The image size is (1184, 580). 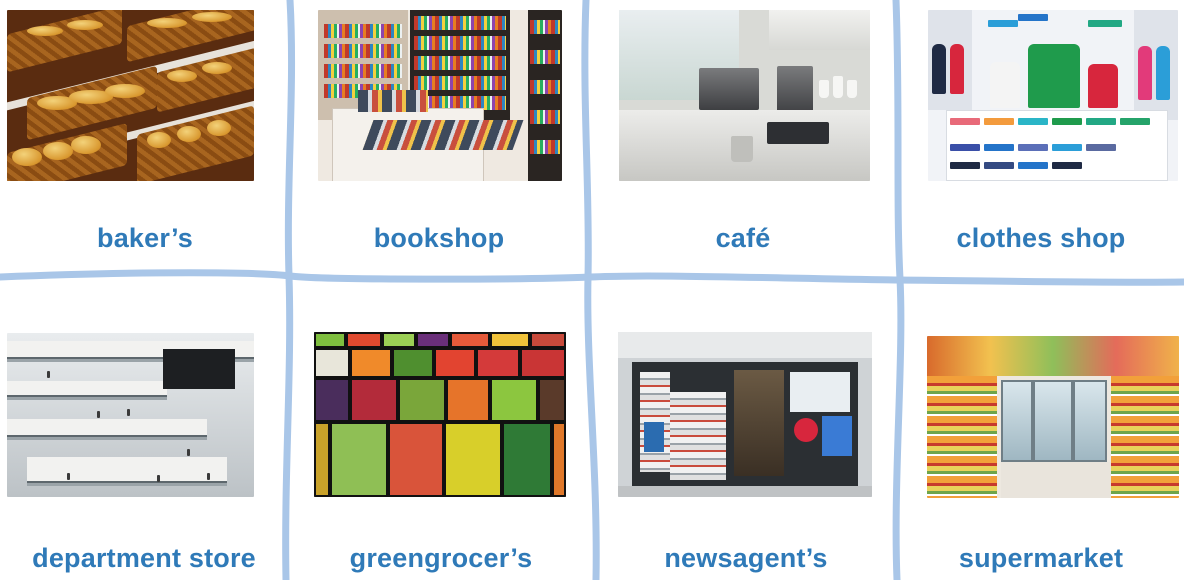 What do you see at coordinates (440, 95) in the screenshot?
I see `bookshop-photo` at bounding box center [440, 95].